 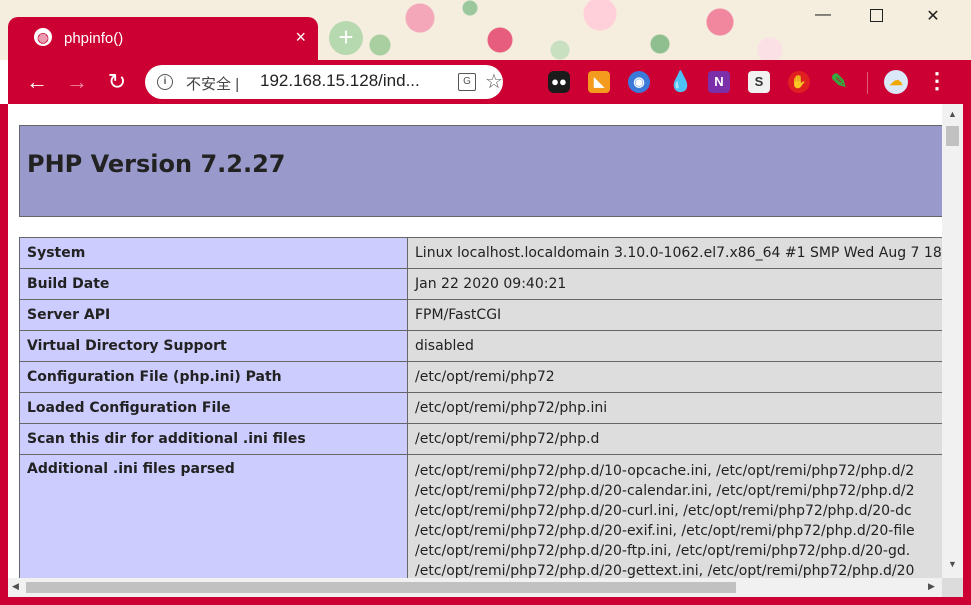 What do you see at coordinates (674, 408) in the screenshot?
I see `row-value: /etc/opt/remi/php72/php.ini` at bounding box center [674, 408].